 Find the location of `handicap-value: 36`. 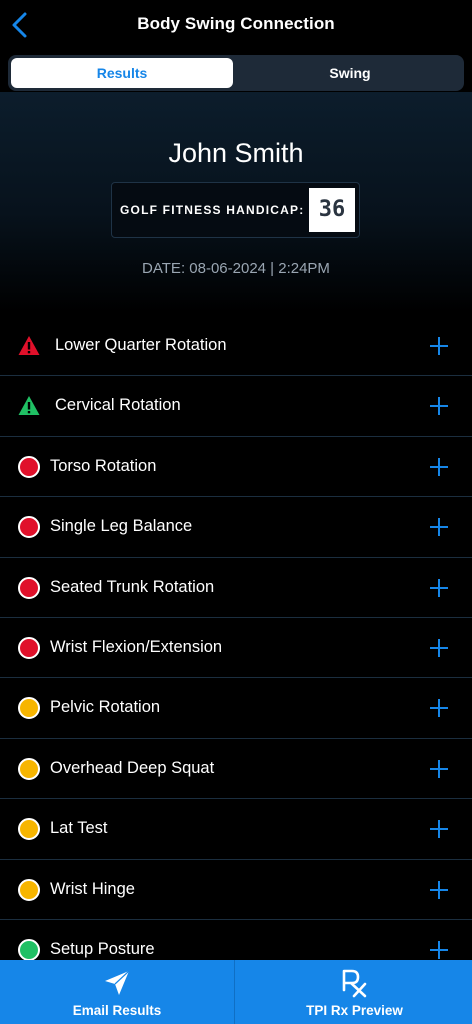

handicap-value: 36 is located at coordinates (332, 210).